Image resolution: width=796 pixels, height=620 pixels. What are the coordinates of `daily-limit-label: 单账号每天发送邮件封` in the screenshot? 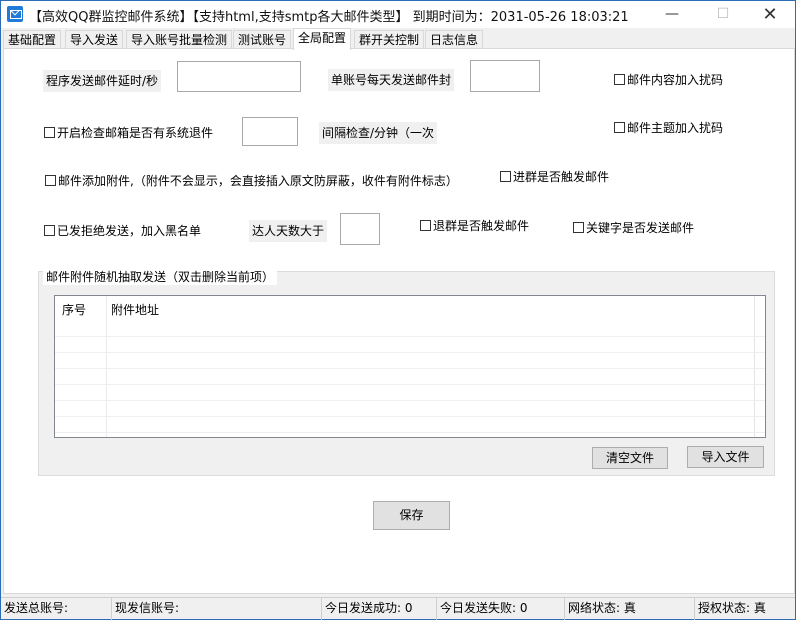 It's located at (391, 80).